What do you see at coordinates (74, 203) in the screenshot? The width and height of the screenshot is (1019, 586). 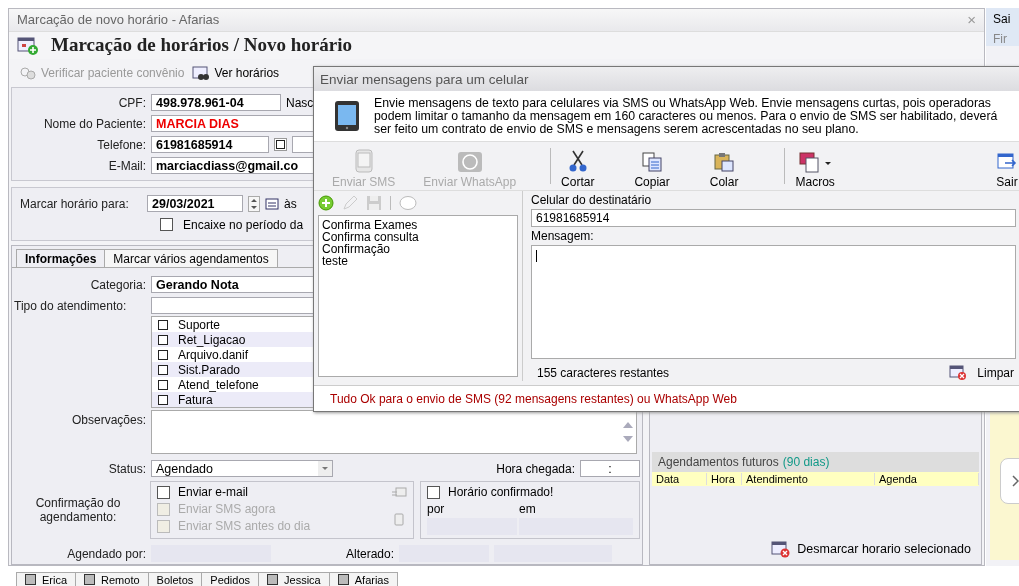 I see `field-label: Marcar horário para:` at bounding box center [74, 203].